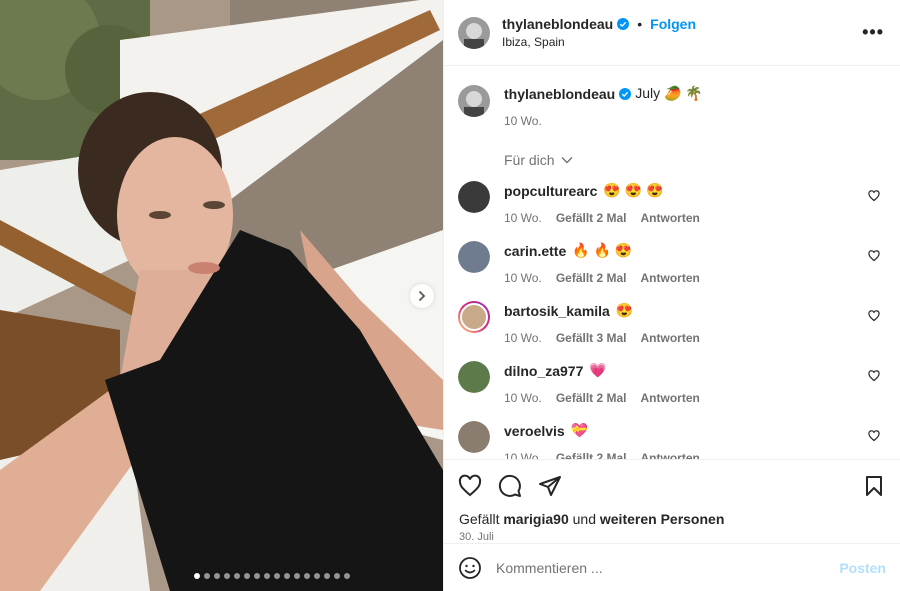 This screenshot has width=900, height=591. I want to click on commenter-username: carin.ette, so click(535, 251).